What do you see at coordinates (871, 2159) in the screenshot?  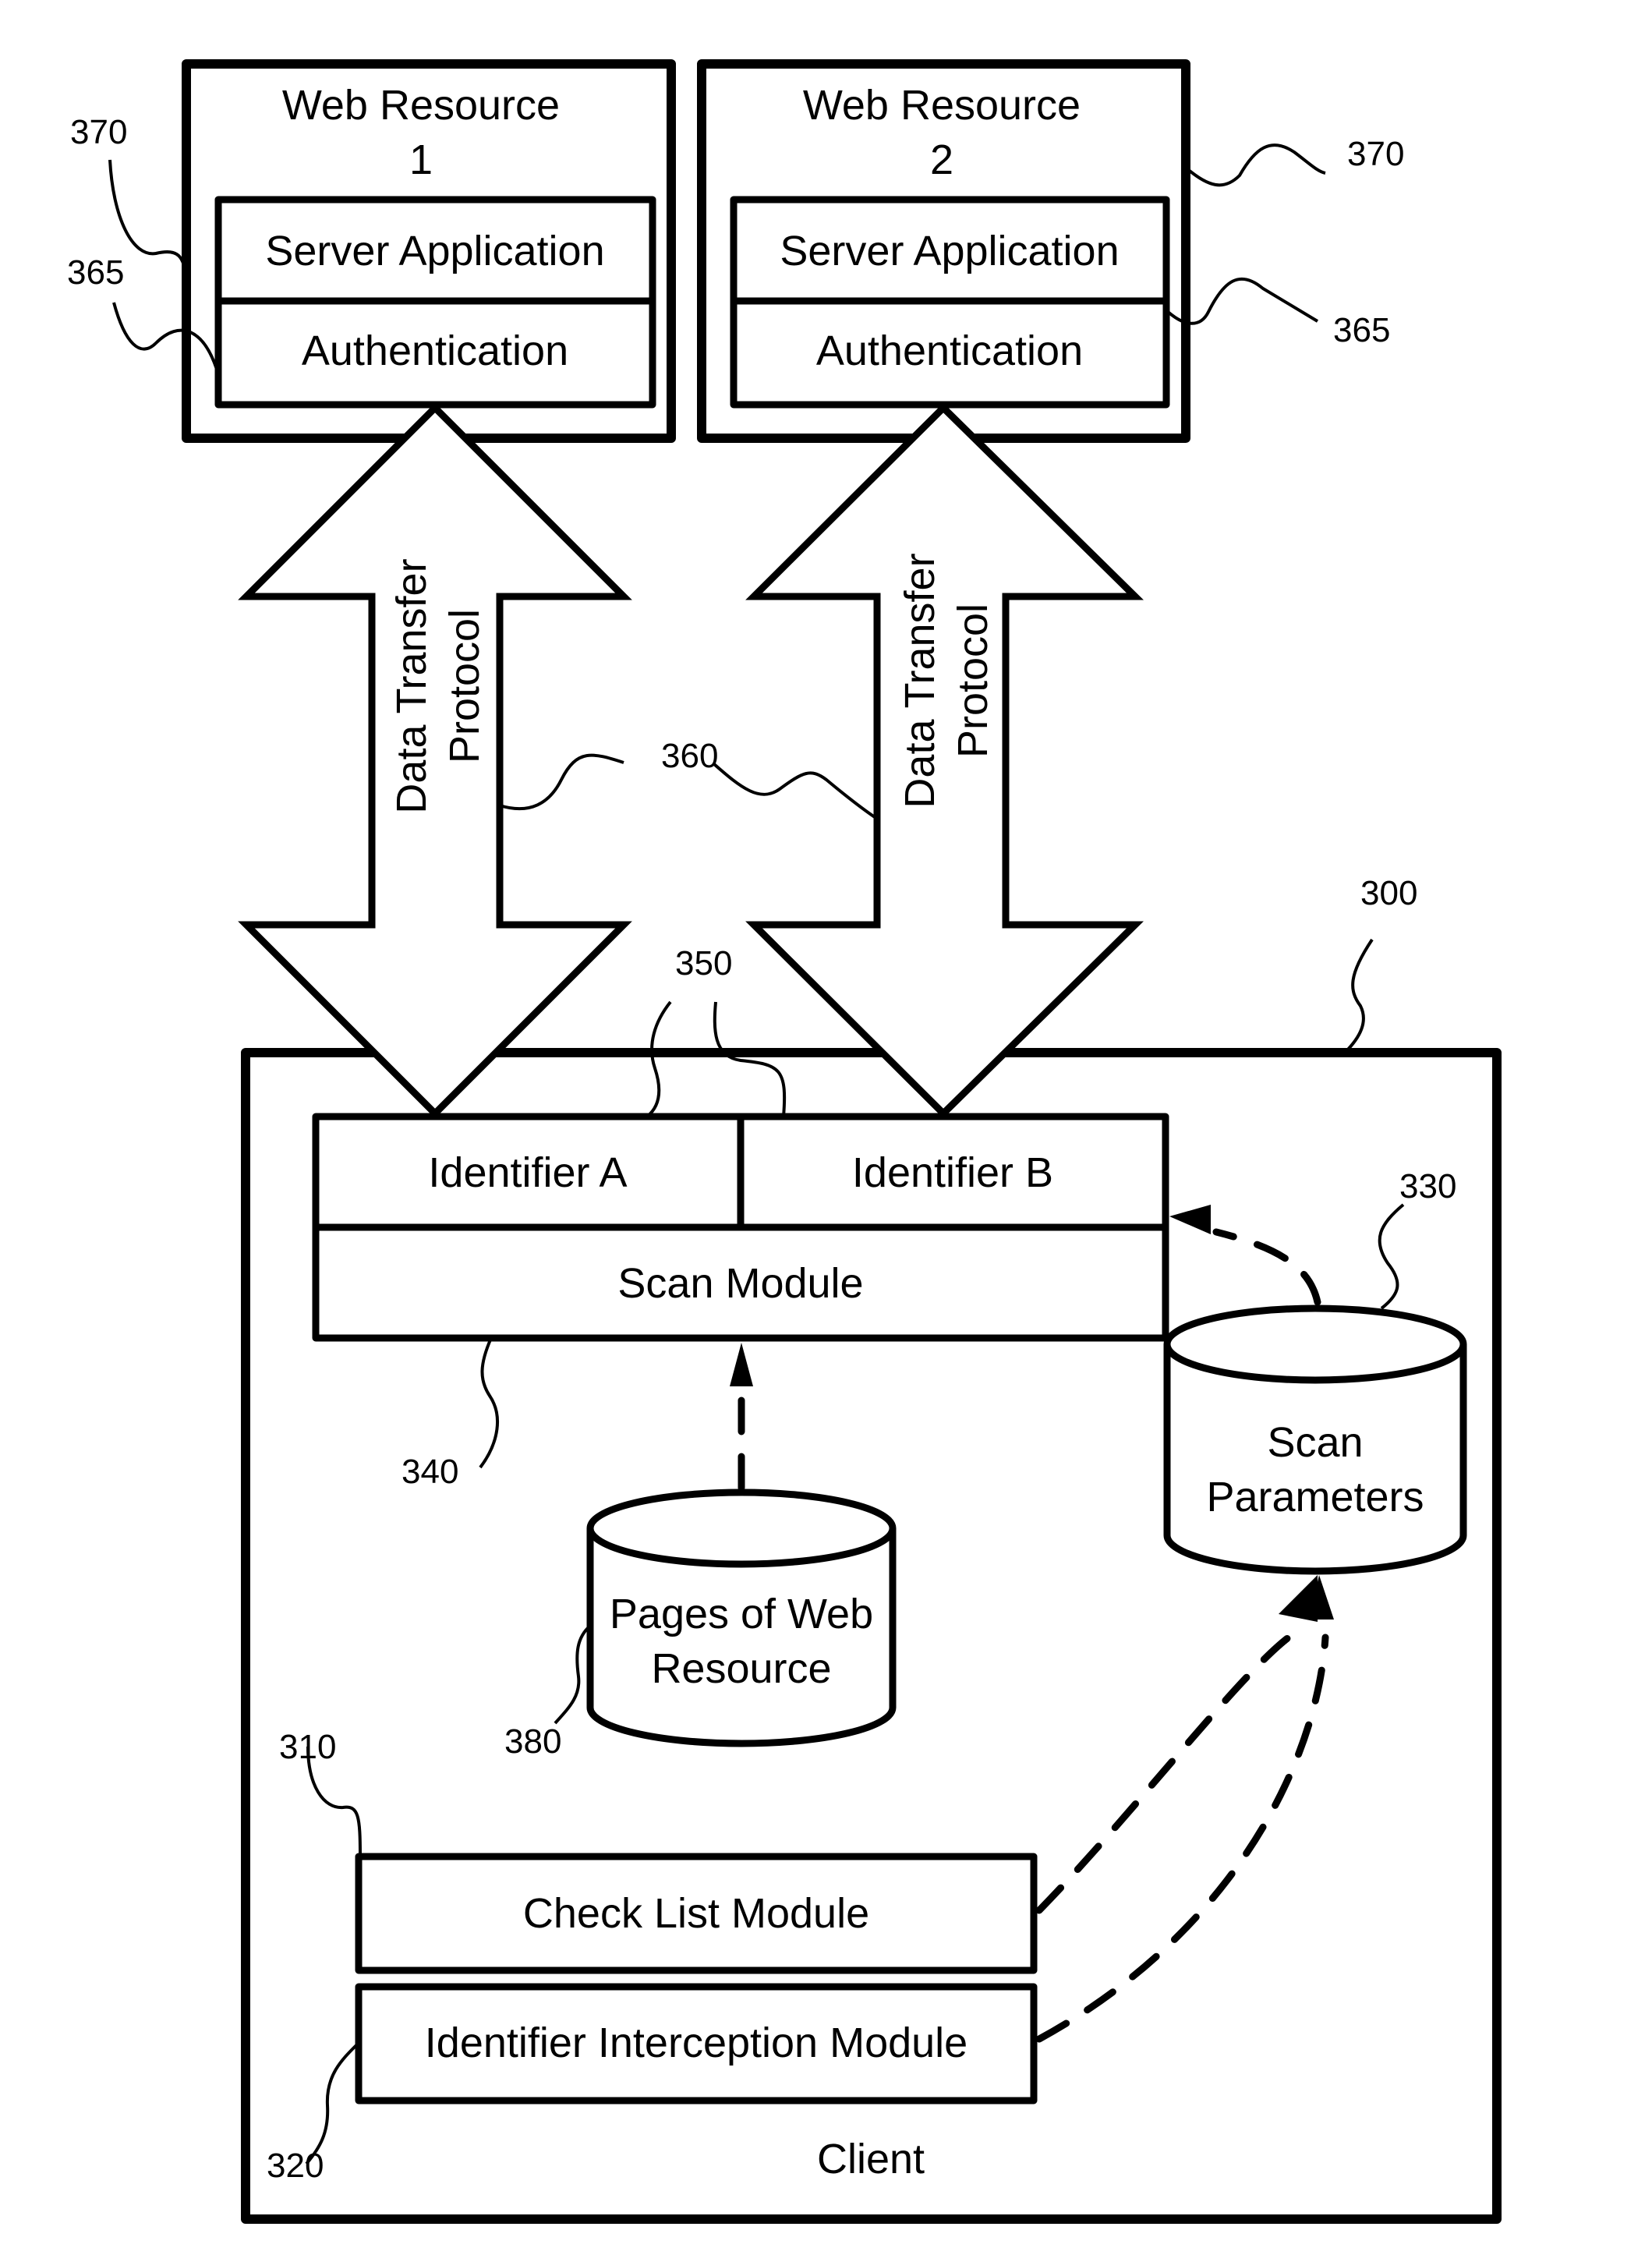 I see `client-label: Client` at bounding box center [871, 2159].